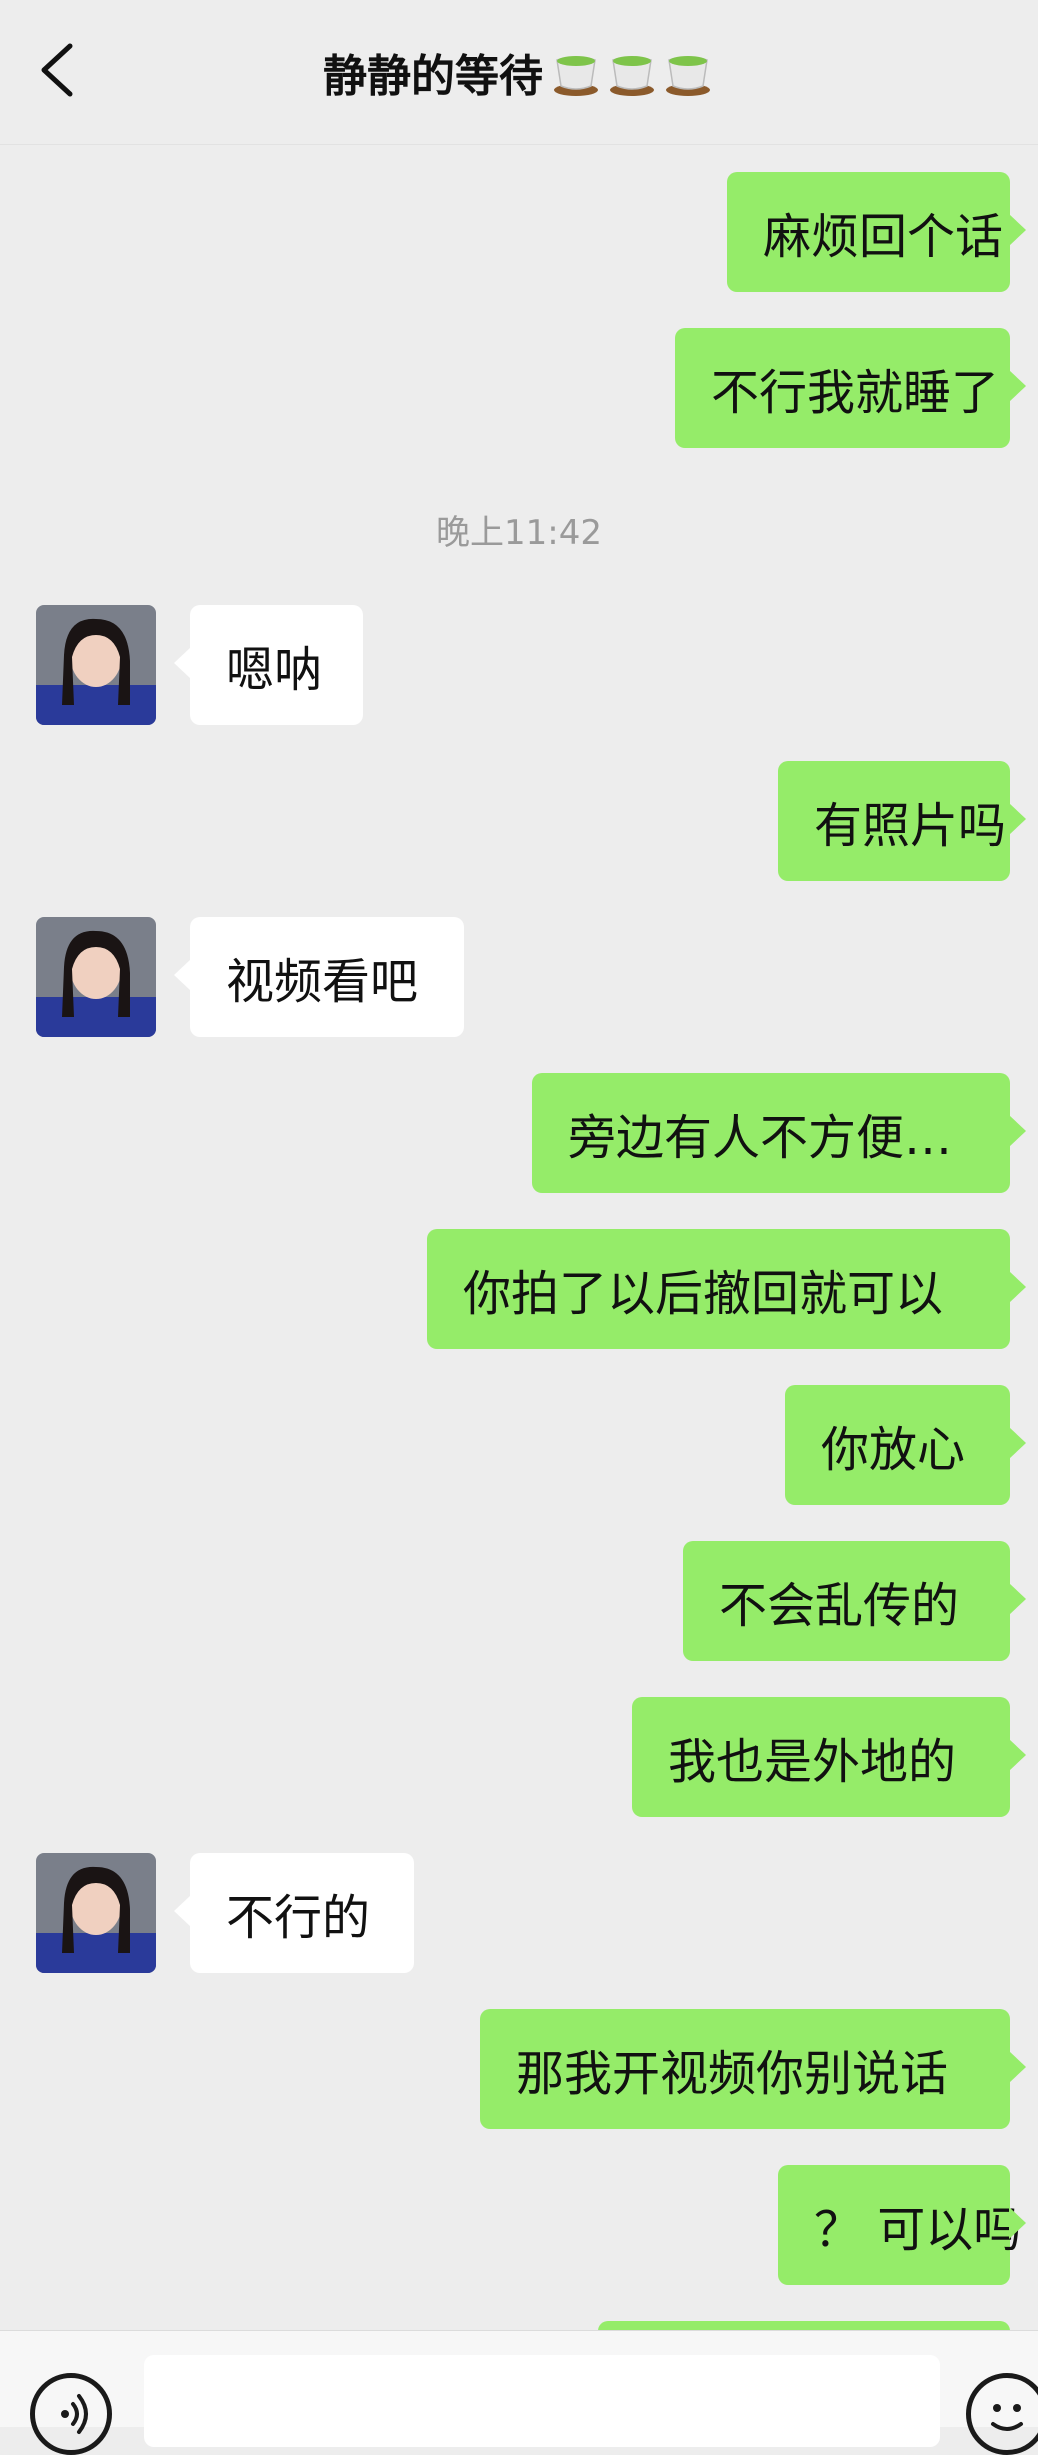  Describe the element at coordinates (902, 2225) in the screenshot. I see `message-bubble-self: ？ 可以吗` at that location.